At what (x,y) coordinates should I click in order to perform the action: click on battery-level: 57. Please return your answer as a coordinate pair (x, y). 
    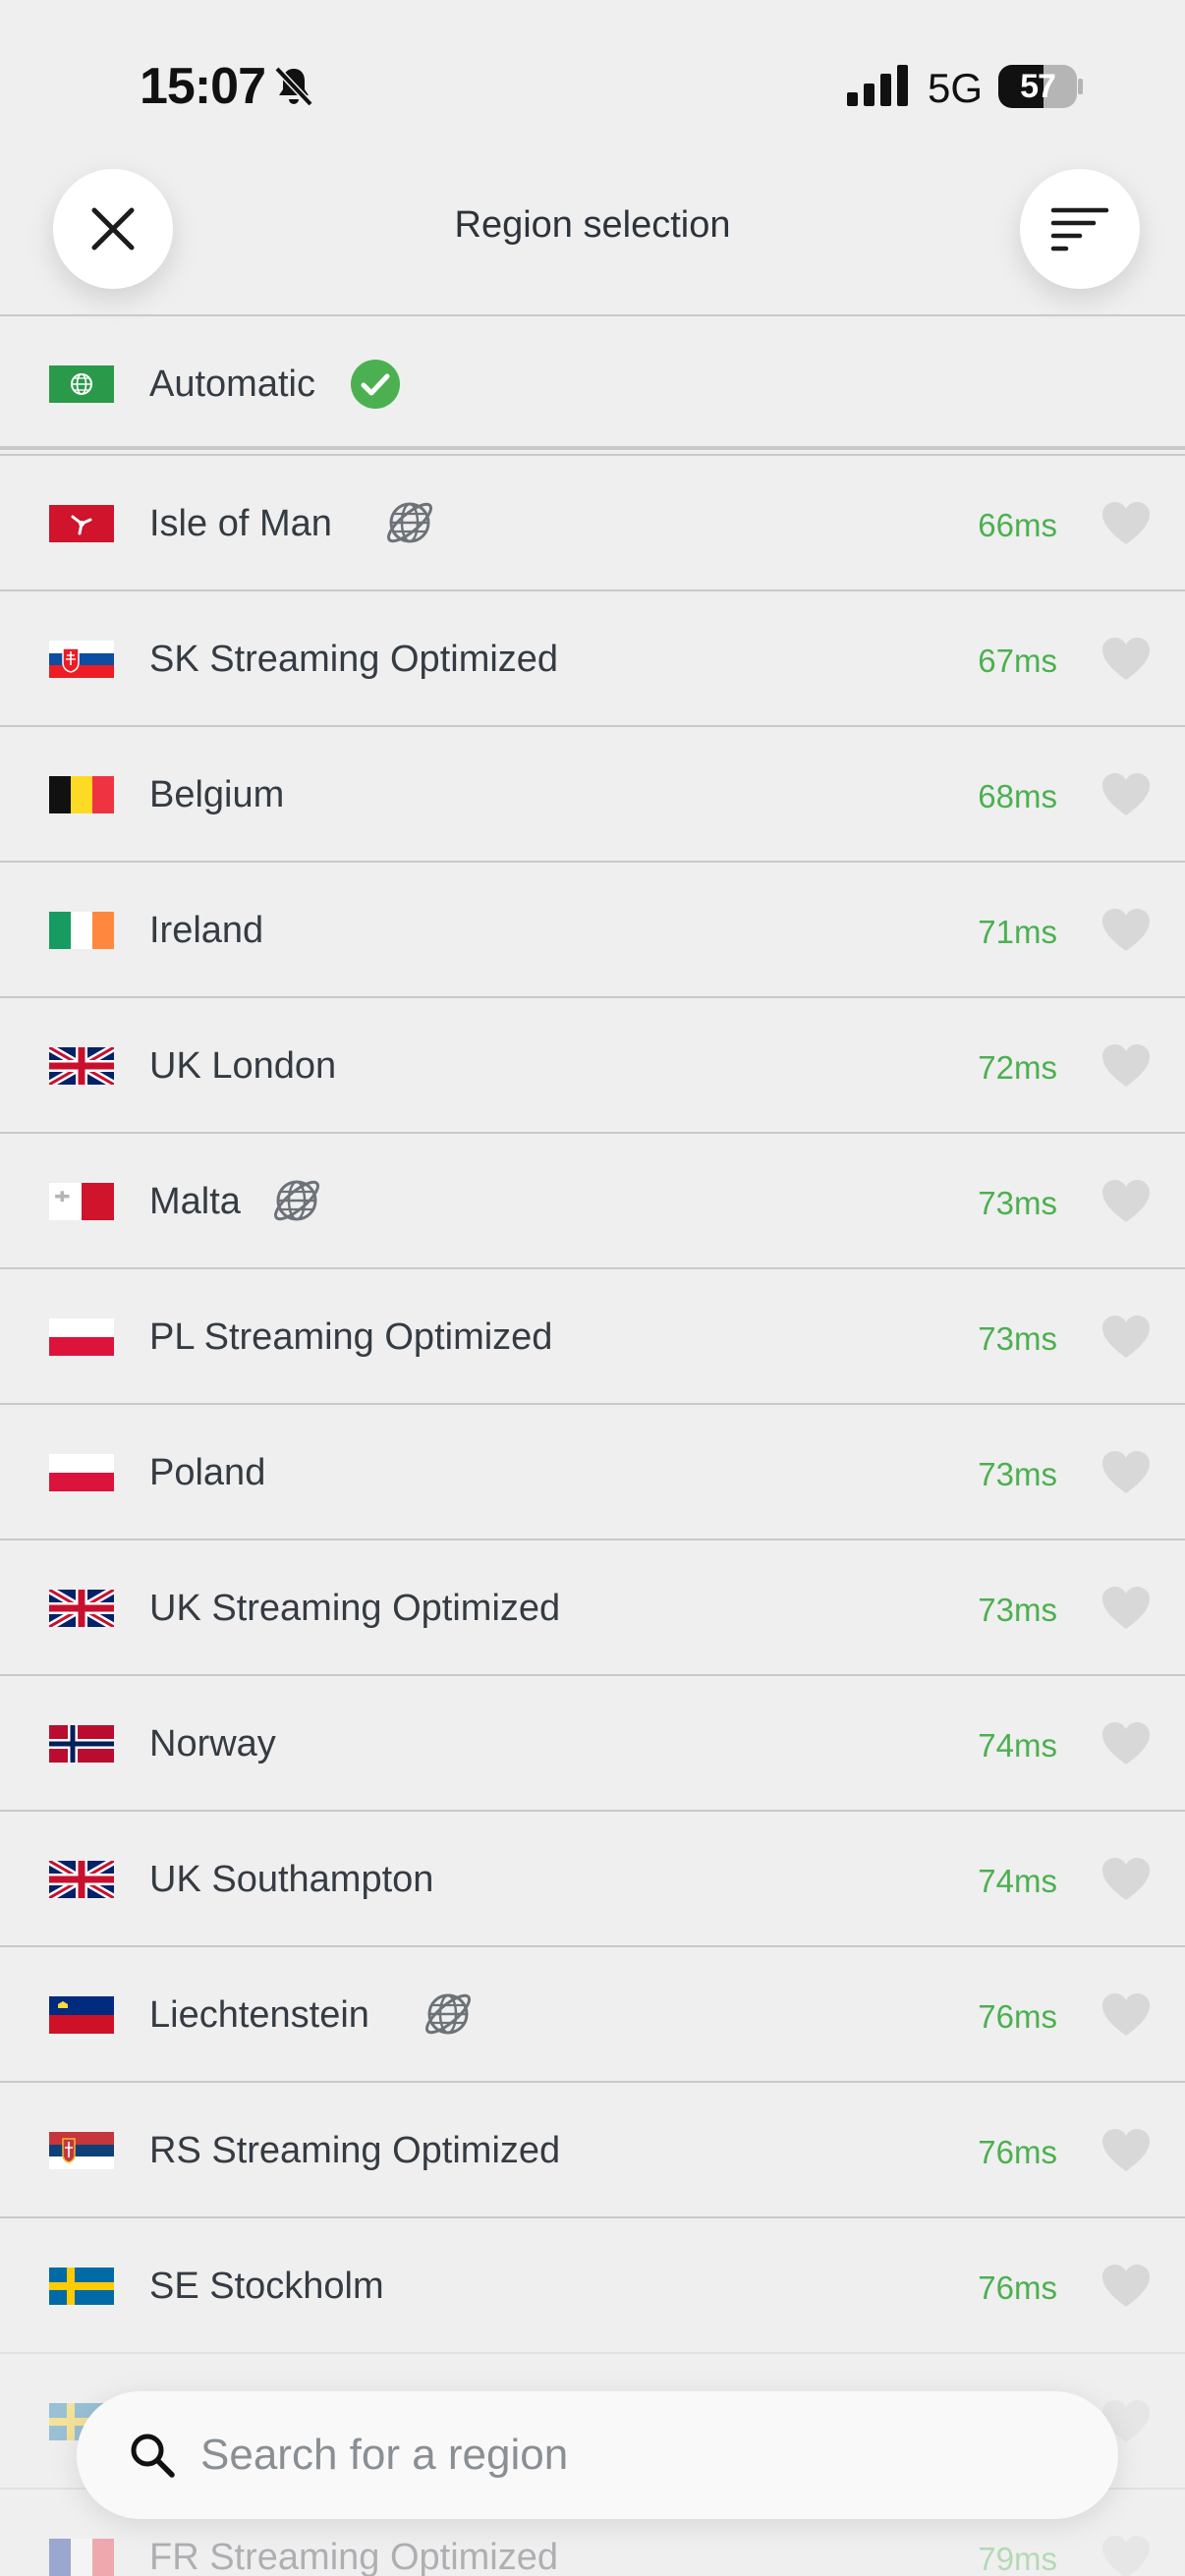
    Looking at the image, I should click on (1038, 86).